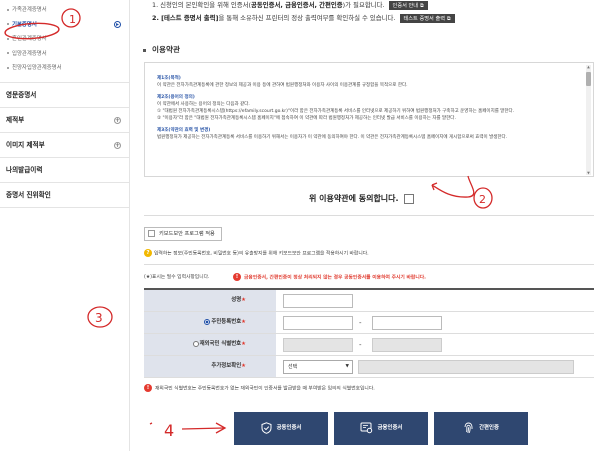 The image size is (600, 451). What do you see at coordinates (481, 428) in the screenshot?
I see `simple-auth-button: 간편인증` at bounding box center [481, 428].